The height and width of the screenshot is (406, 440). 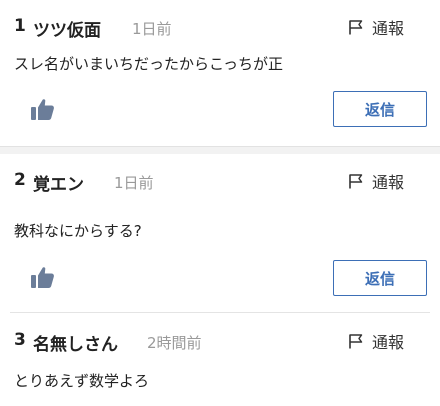 What do you see at coordinates (148, 64) in the screenshot?
I see `post-body: スレ名がいまいちだったからこっちが正` at bounding box center [148, 64].